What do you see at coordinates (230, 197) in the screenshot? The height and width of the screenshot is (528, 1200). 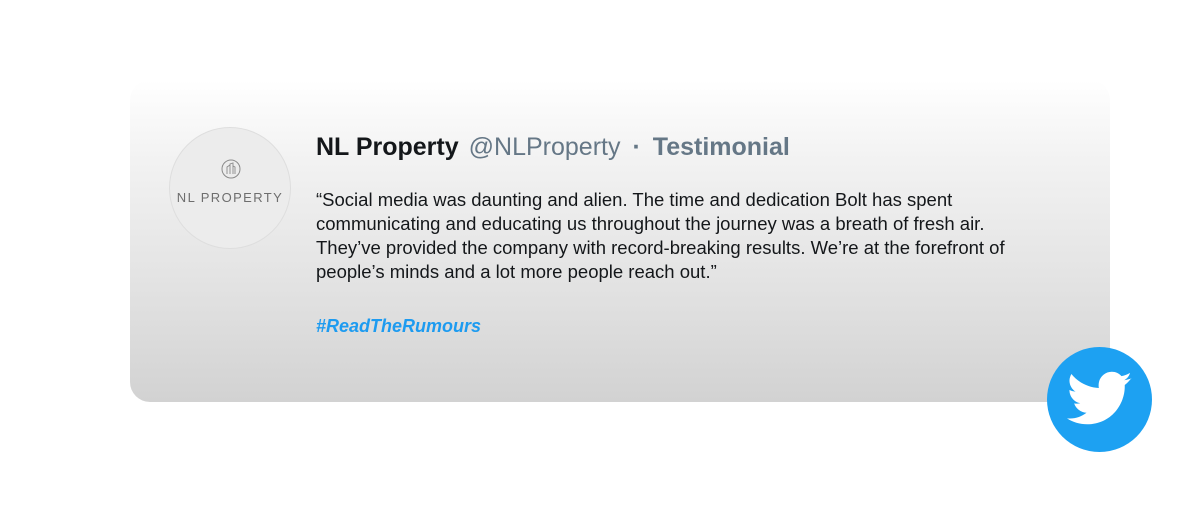 I see `logo-text: NL PROPERTY` at bounding box center [230, 197].